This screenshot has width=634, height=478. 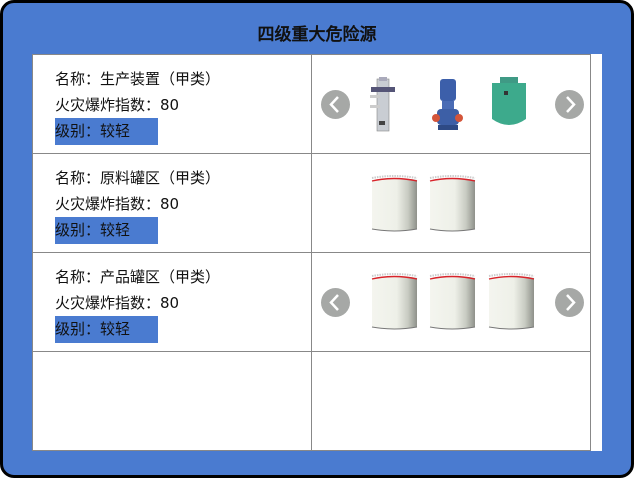 I want to click on info-cell: 名称：原料罐区（甲类） 火灾爆炸指数：80 级别：较轻, so click(x=172, y=203).